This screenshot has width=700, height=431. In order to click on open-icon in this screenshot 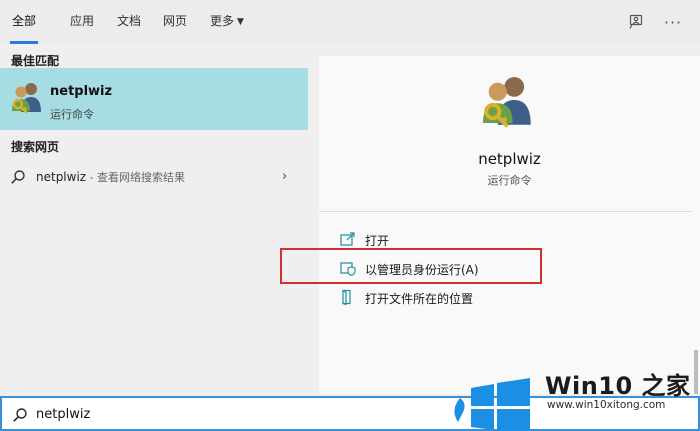, I will do `click(347, 239)`.